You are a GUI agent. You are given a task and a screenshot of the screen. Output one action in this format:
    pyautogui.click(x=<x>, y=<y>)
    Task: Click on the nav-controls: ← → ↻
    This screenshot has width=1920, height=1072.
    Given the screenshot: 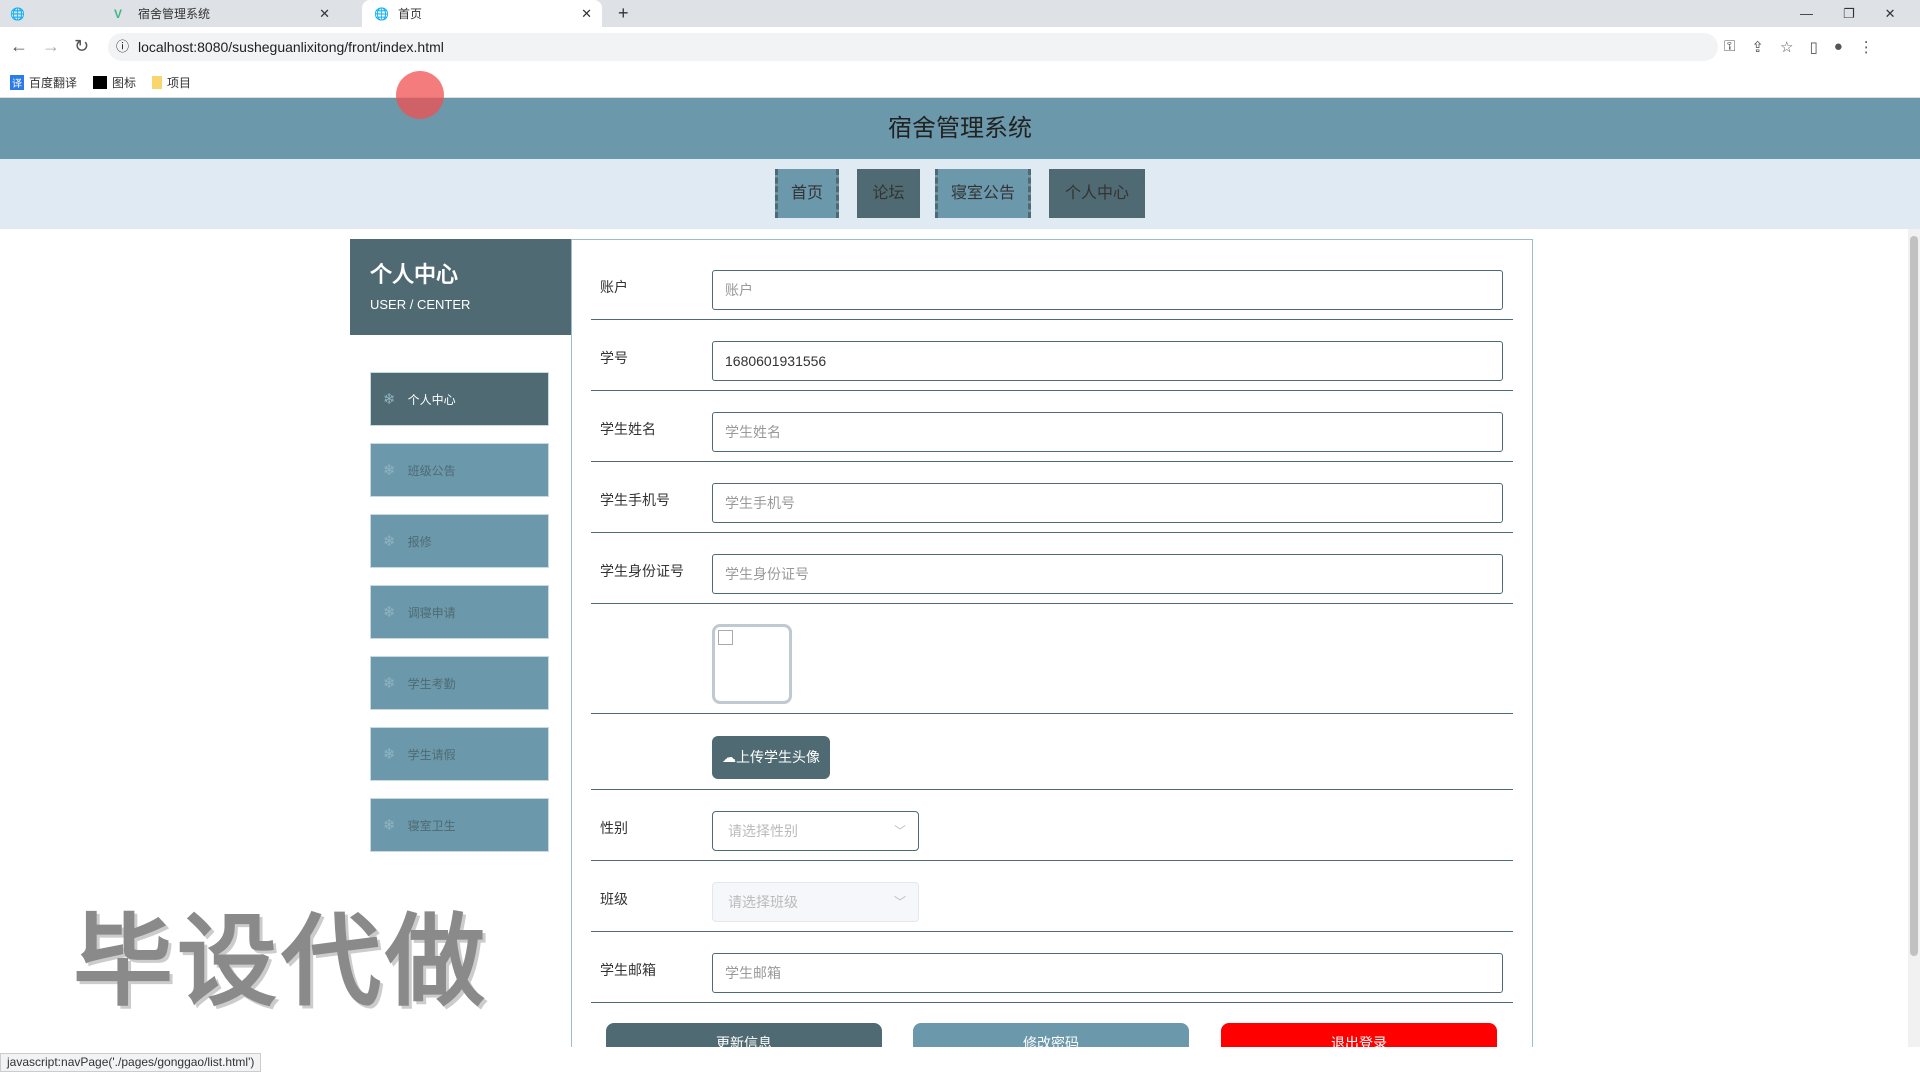 What is the action you would take?
    pyautogui.click(x=49, y=46)
    